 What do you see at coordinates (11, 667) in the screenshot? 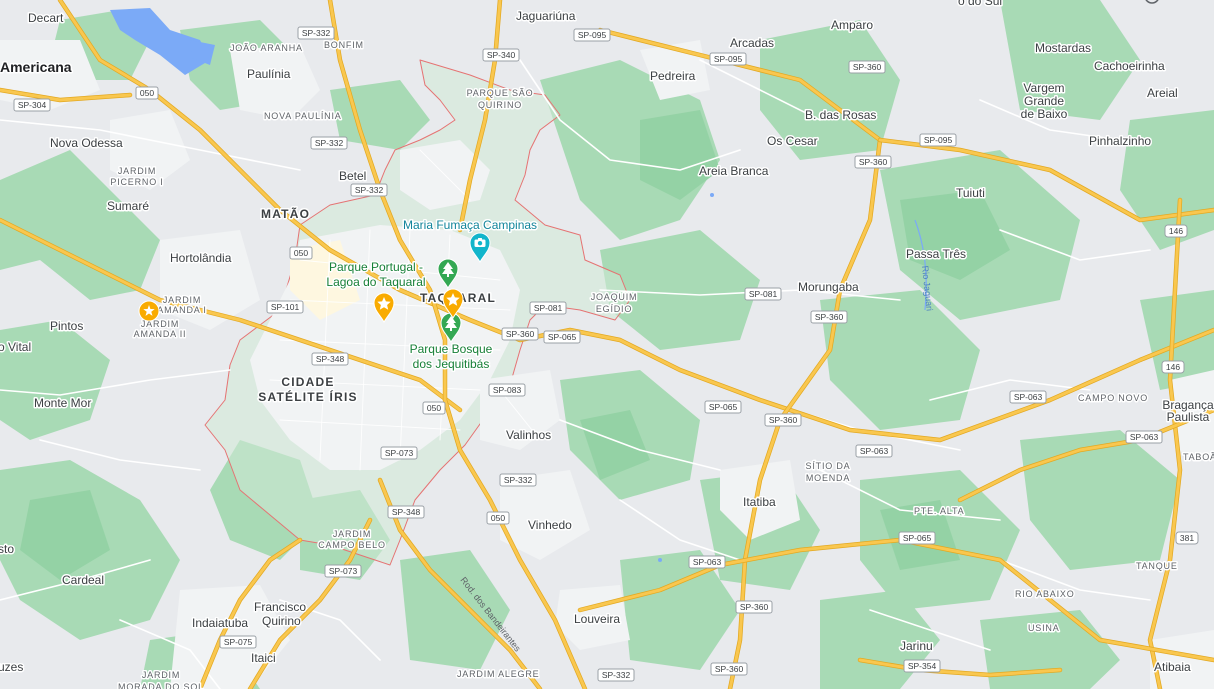
I see `city-label: uzes` at bounding box center [11, 667].